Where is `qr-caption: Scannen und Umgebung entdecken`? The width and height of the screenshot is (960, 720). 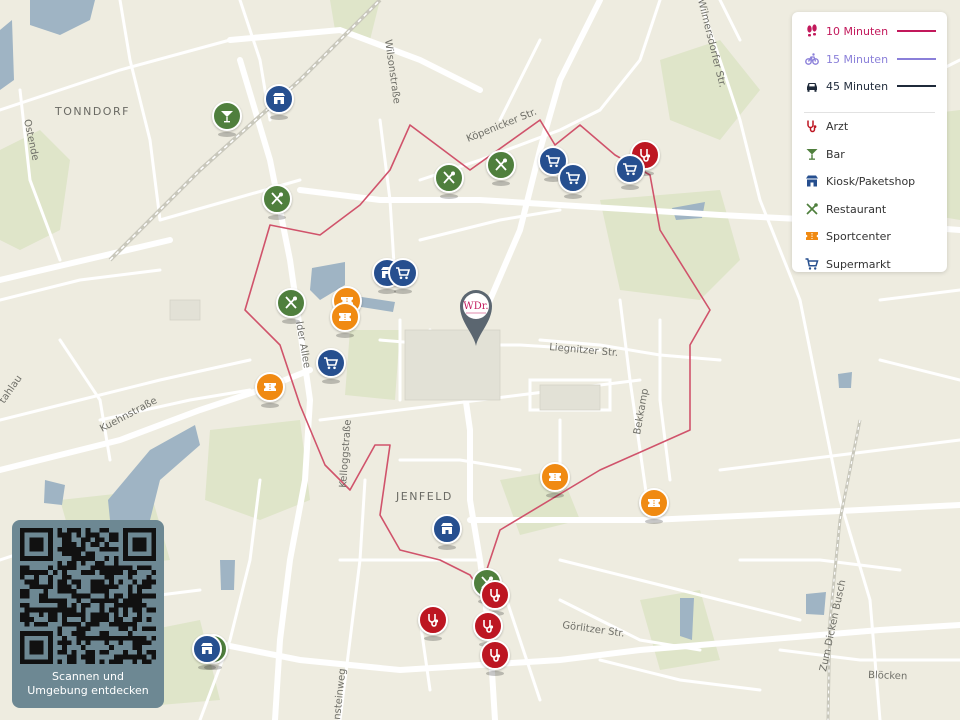
qr-caption: Scannen und Umgebung entdecken is located at coordinates (88, 684).